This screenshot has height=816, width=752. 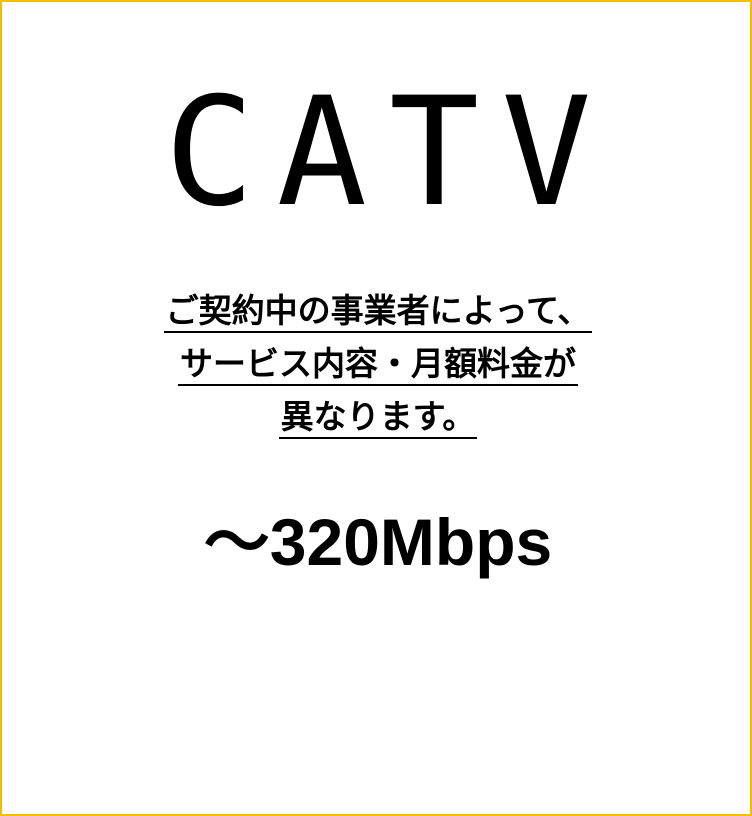 I want to click on note-line-3: 異なります。, so click(x=378, y=417).